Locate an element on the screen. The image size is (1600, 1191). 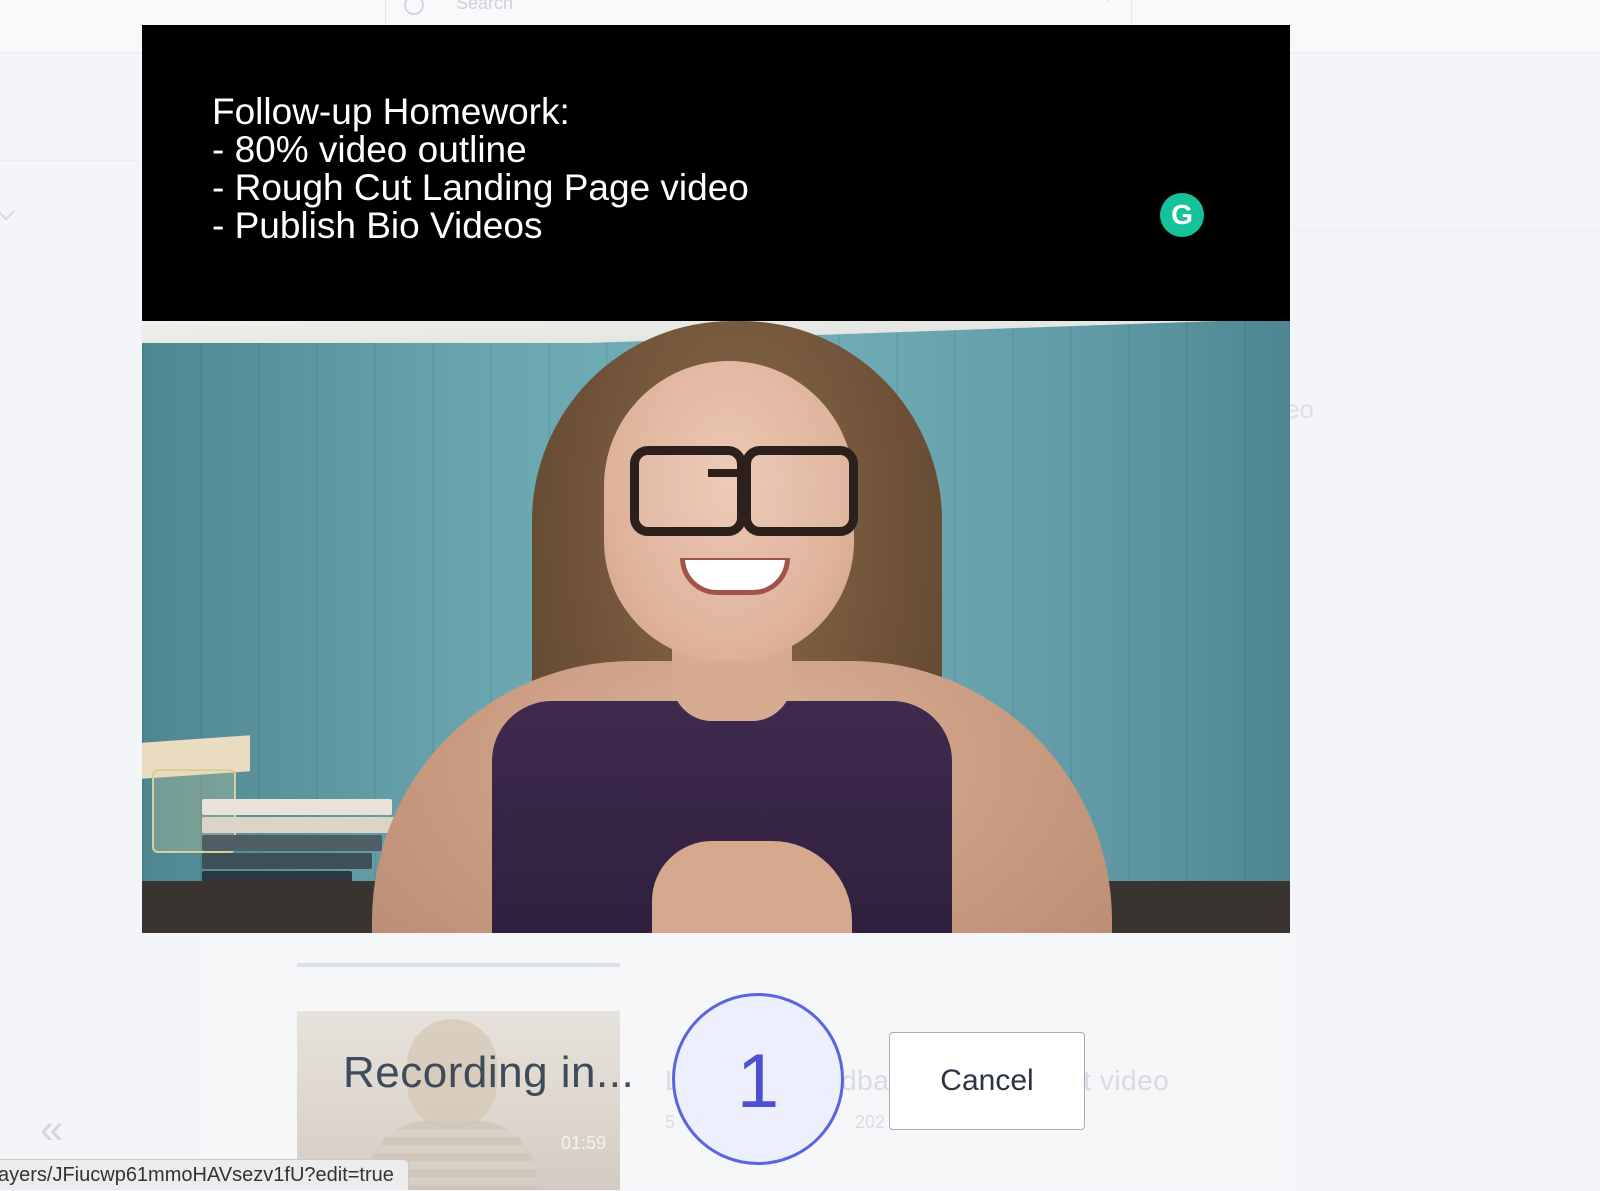
cancel-button: Cancel is located at coordinates (987, 1081).